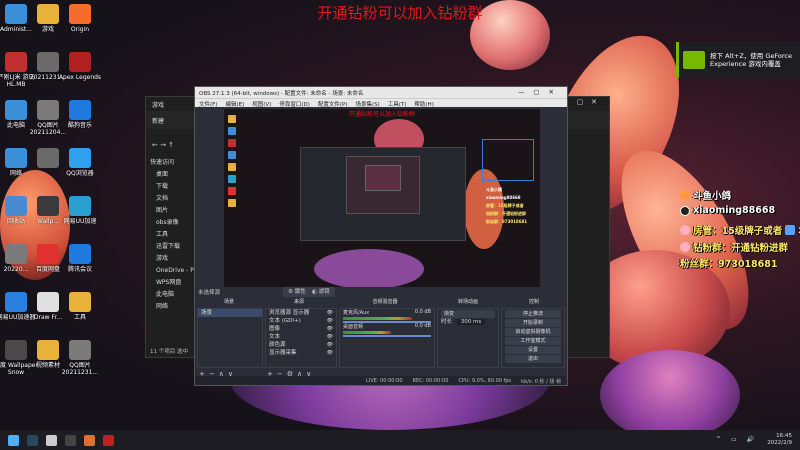 The image size is (800, 450). Describe the element at coordinates (423, 104) in the screenshot. I see `obs-menu-item: 帮助(H)` at that location.